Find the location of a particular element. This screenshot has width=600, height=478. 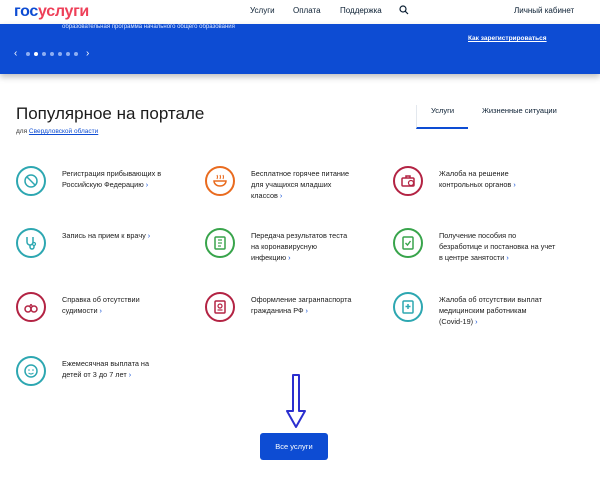

tab-life-situations: Жизненные ситуации is located at coordinates (512, 117).